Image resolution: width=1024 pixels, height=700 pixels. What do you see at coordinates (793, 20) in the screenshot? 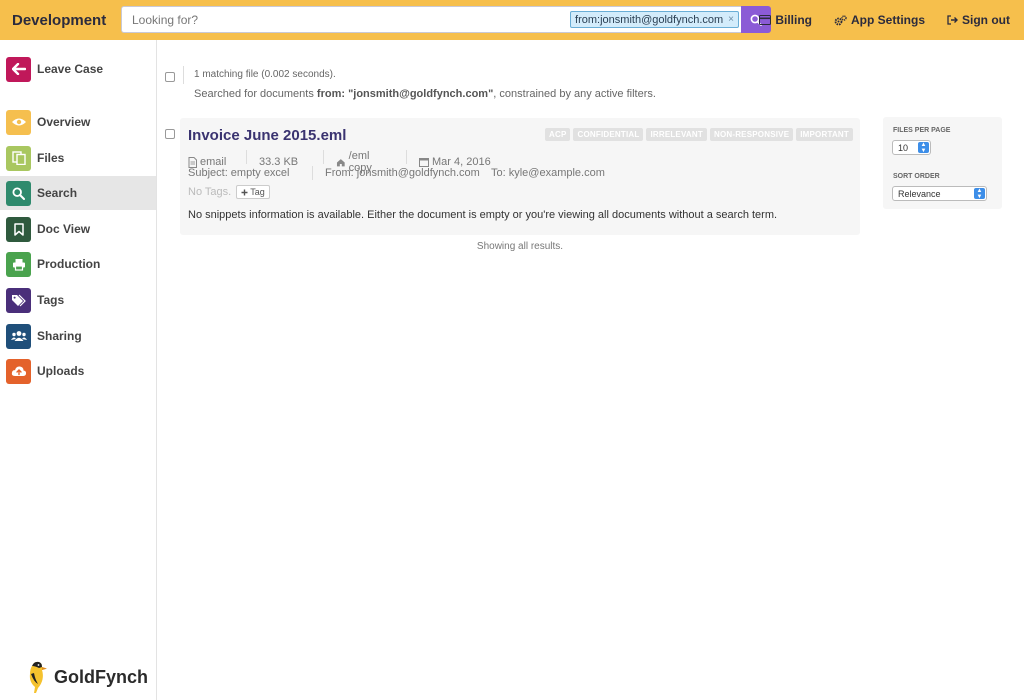
I see `billing-label: Billing` at bounding box center [793, 20].